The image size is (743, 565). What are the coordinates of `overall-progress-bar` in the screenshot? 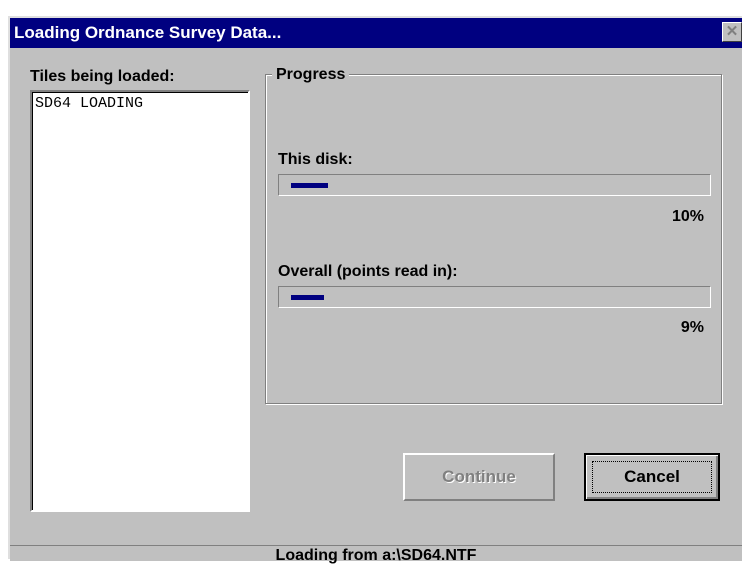 It's located at (494, 297).